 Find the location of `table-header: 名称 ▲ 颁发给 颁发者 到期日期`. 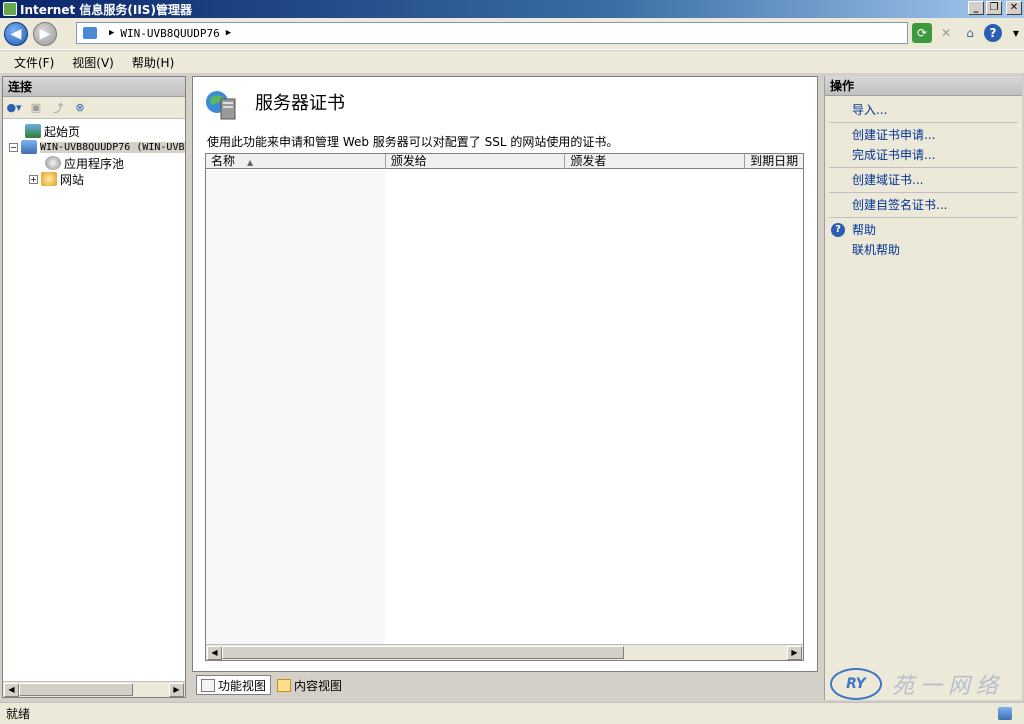

table-header: 名称 ▲ 颁发给 颁发者 到期日期 is located at coordinates (504, 161).